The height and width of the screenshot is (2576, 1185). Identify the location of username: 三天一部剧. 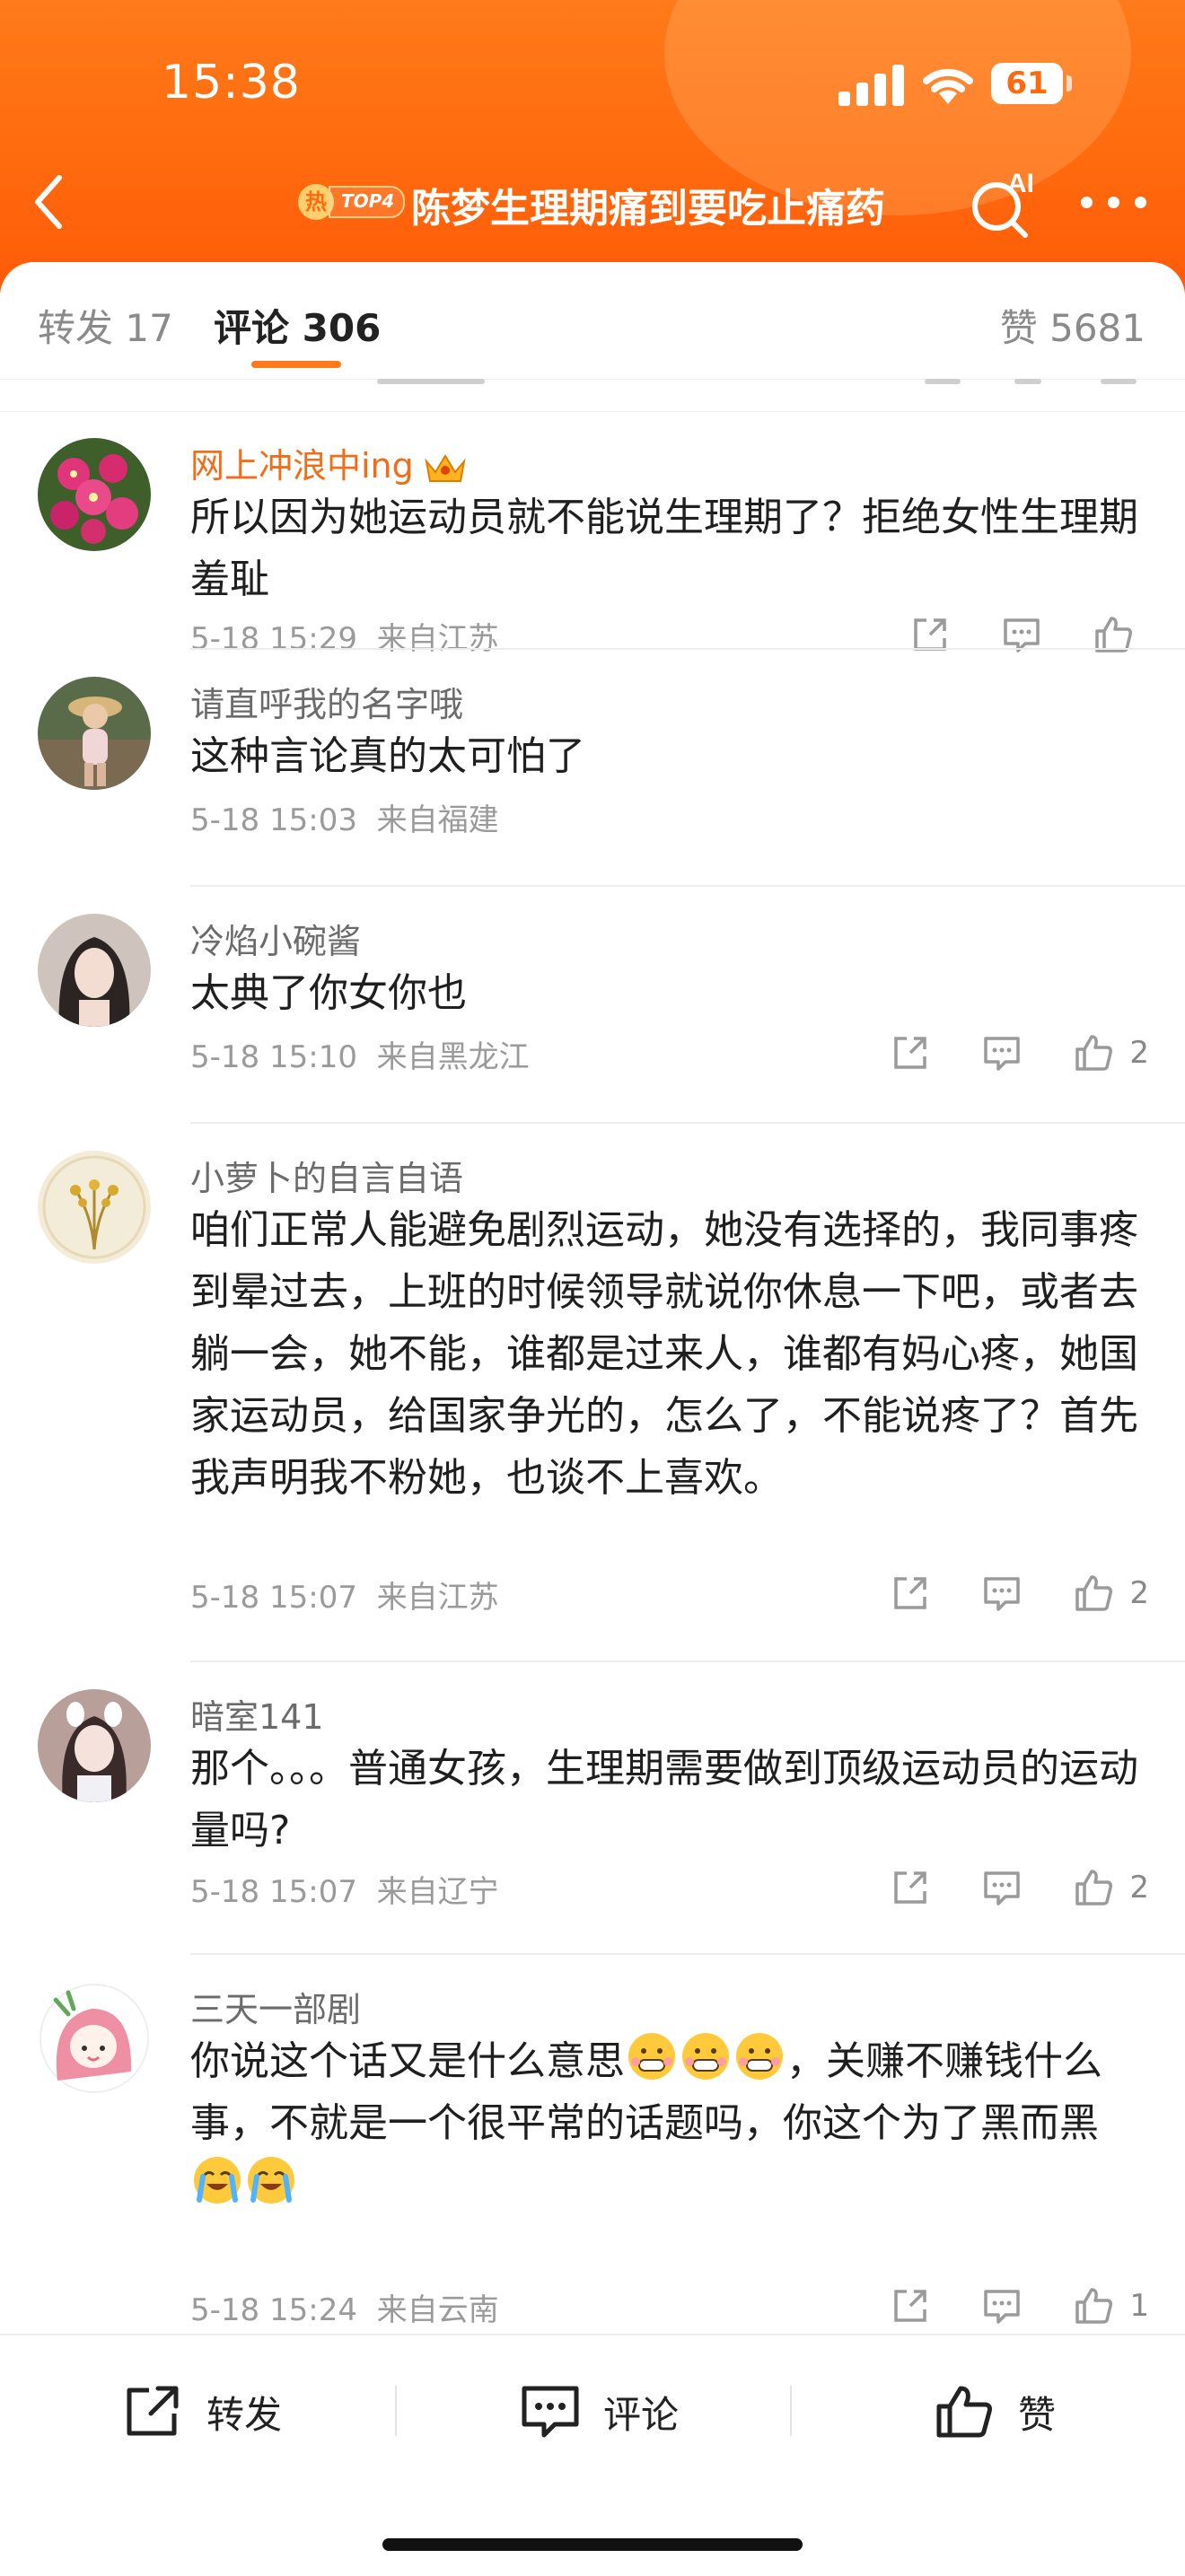
(275, 2006).